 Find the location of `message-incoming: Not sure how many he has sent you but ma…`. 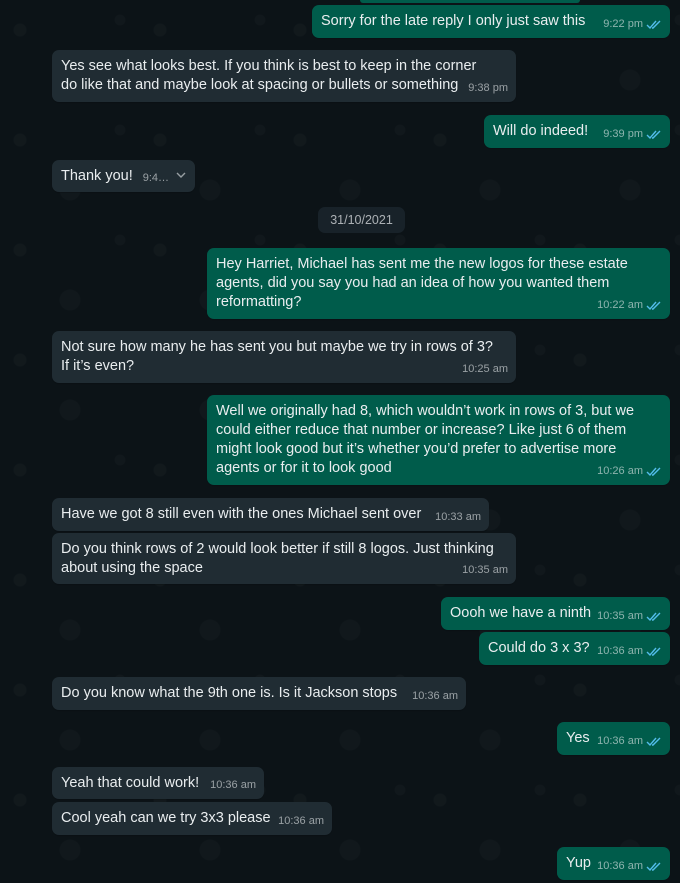

message-incoming: Not sure how many he has sent you but ma… is located at coordinates (284, 357).